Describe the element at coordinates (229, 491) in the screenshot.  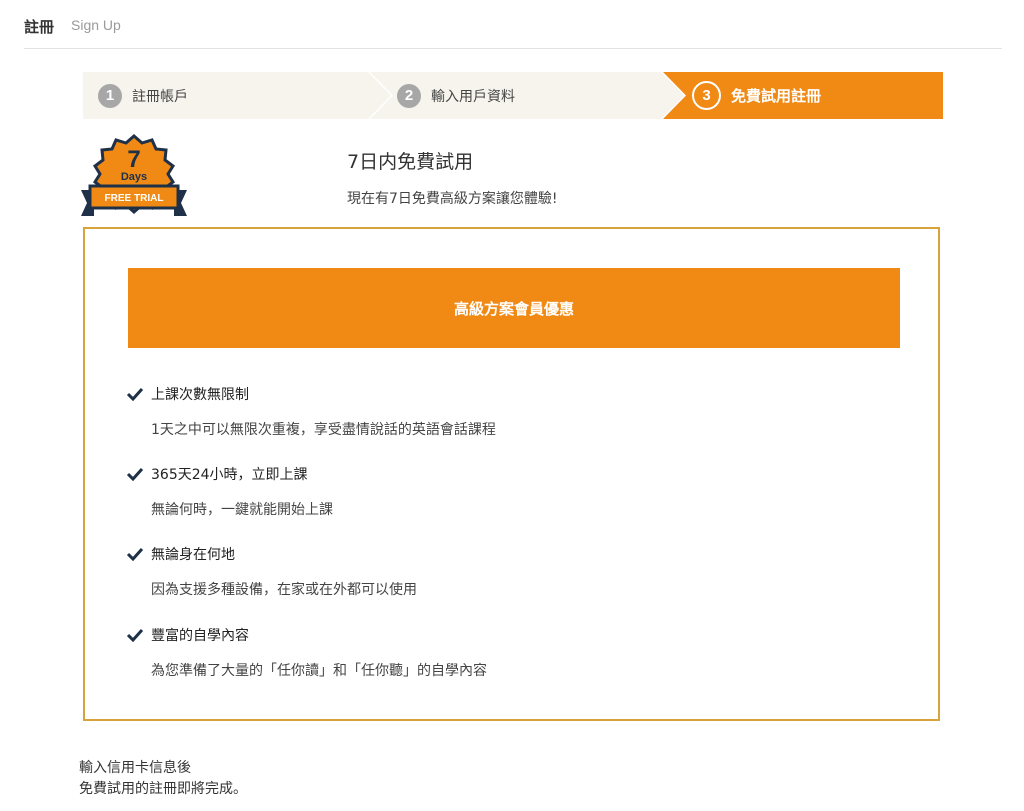
I see `feature-anytime: 365天24小時，立即上課 無論何時，一鍵就能開始上課` at that location.